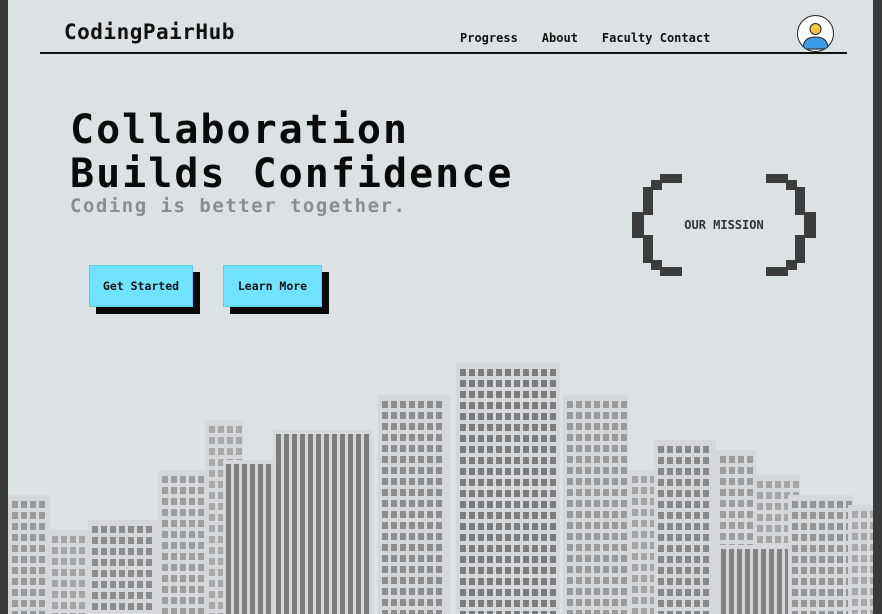 The image size is (882, 614). I want to click on header-divider, so click(443, 53).